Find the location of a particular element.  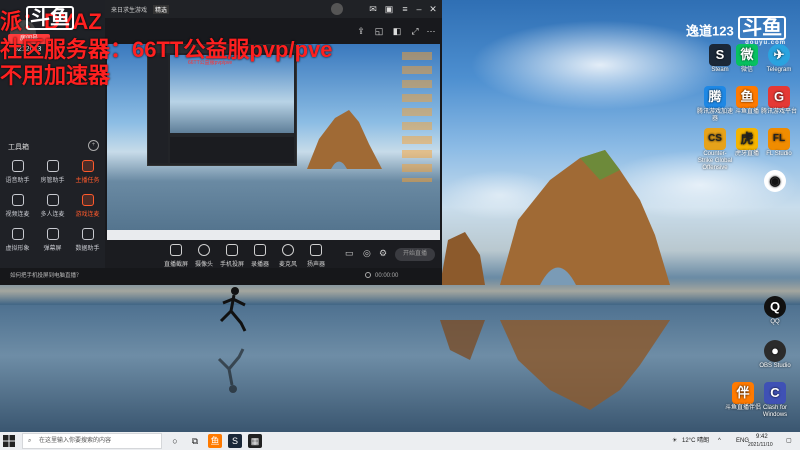

user-avatar is located at coordinates (337, 9).